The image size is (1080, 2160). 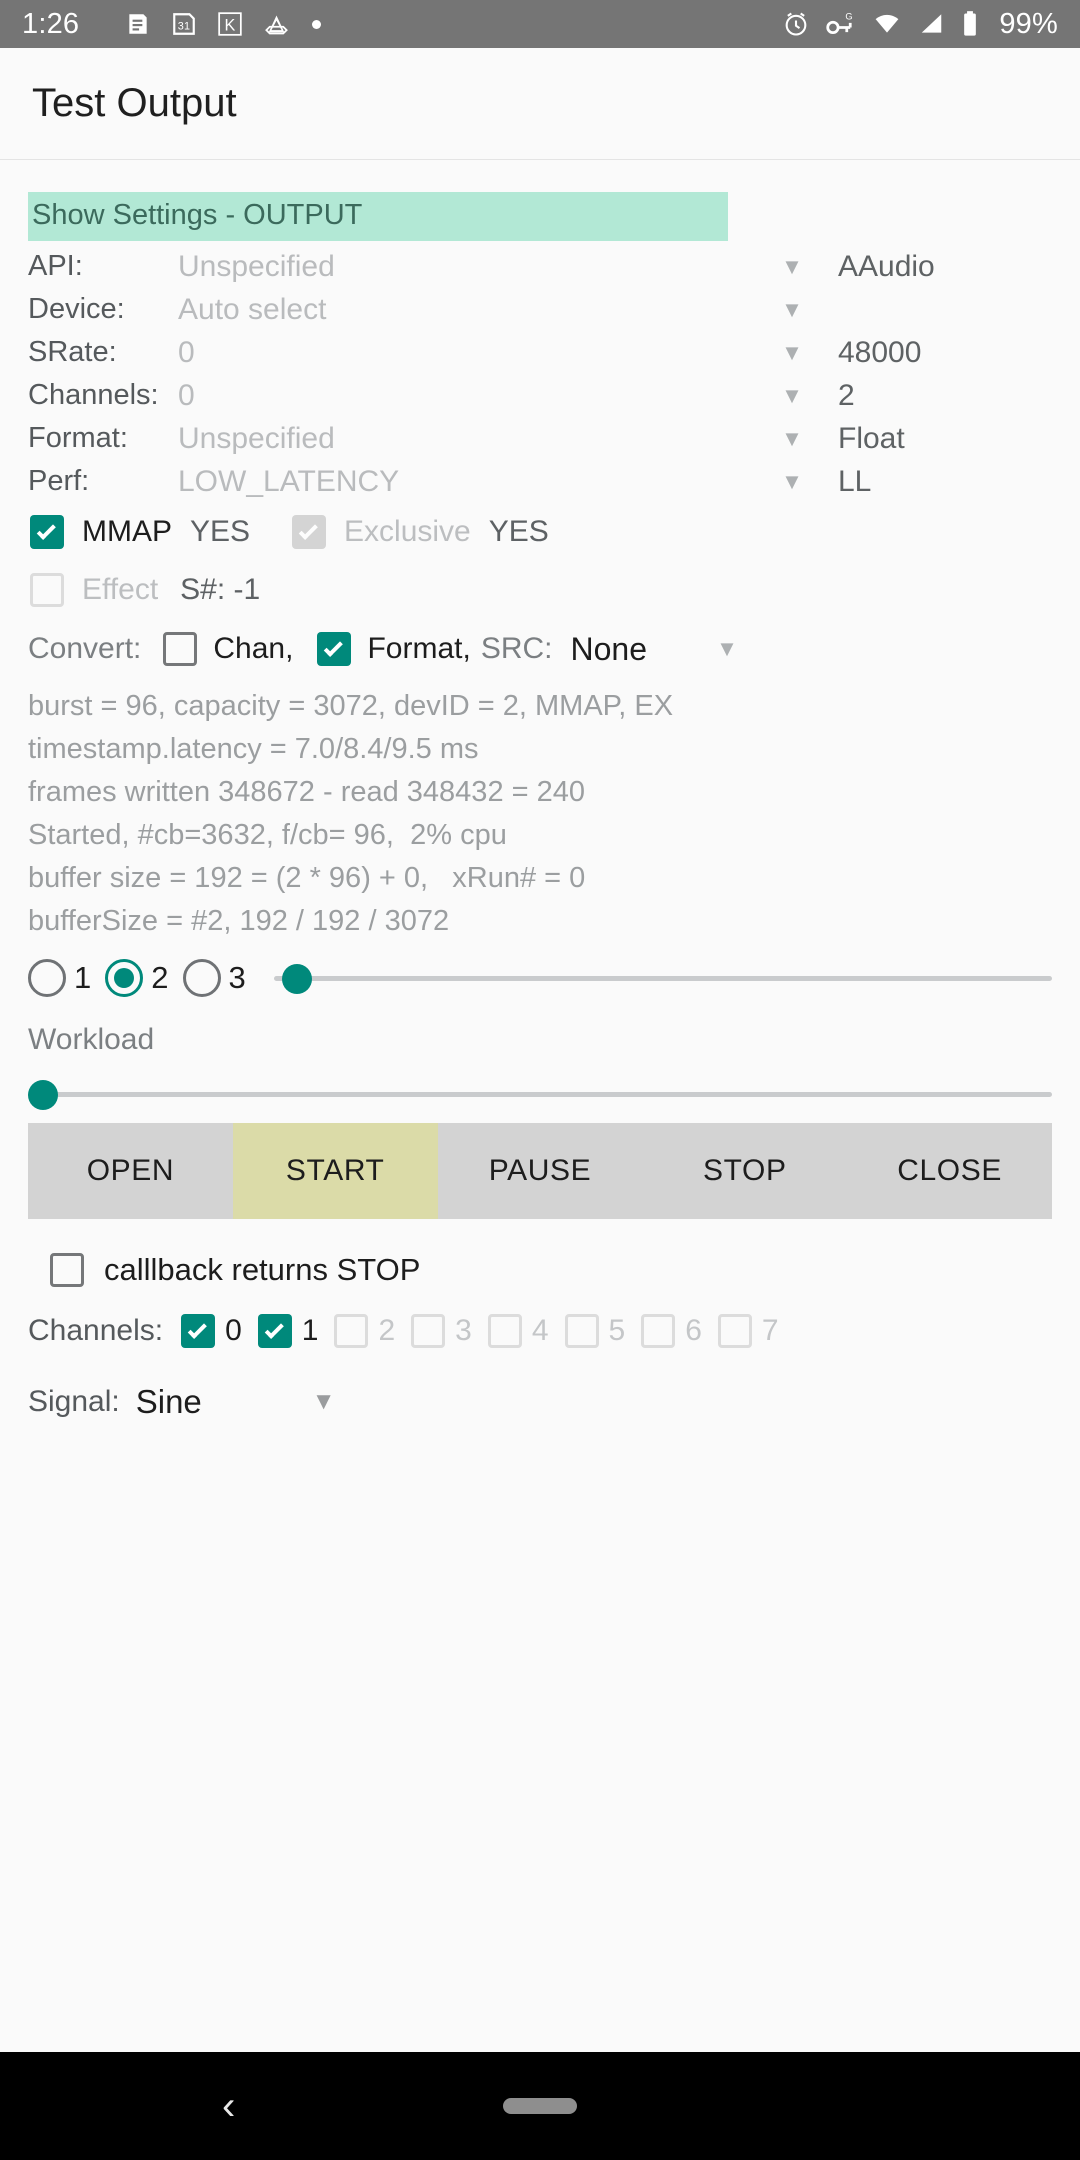 I want to click on effect-checkbox, so click(x=47, y=590).